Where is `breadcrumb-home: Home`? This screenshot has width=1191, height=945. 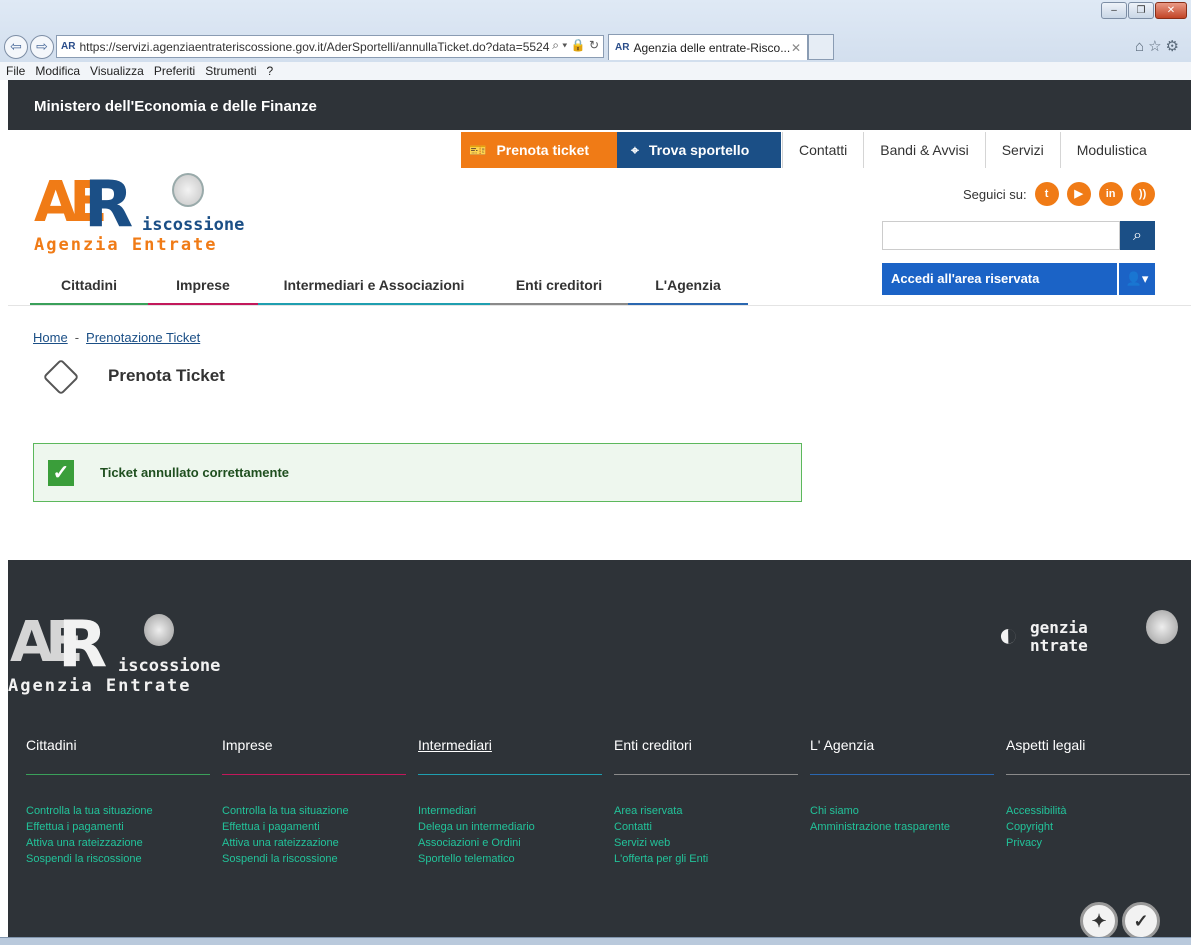 breadcrumb-home: Home is located at coordinates (50, 337).